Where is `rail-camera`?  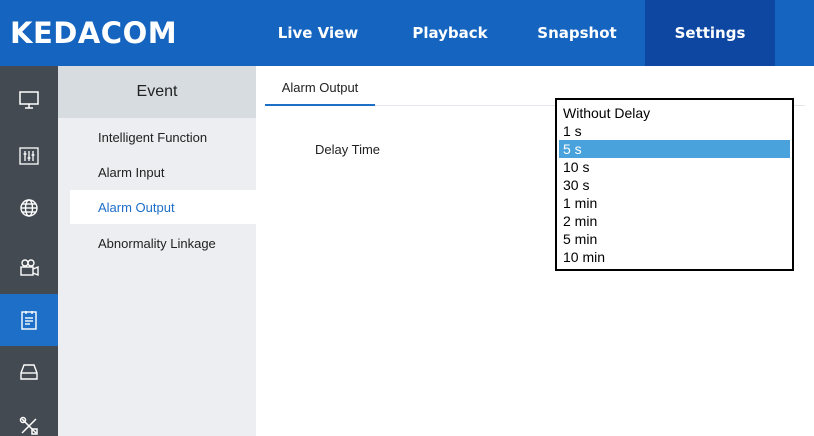 rail-camera is located at coordinates (29, 268).